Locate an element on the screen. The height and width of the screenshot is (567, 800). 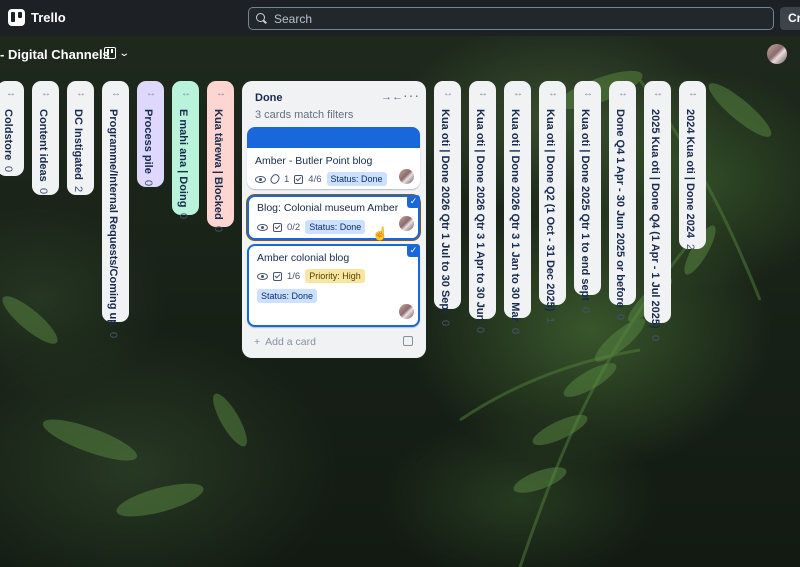
search-placeholder: Search is located at coordinates (293, 18).